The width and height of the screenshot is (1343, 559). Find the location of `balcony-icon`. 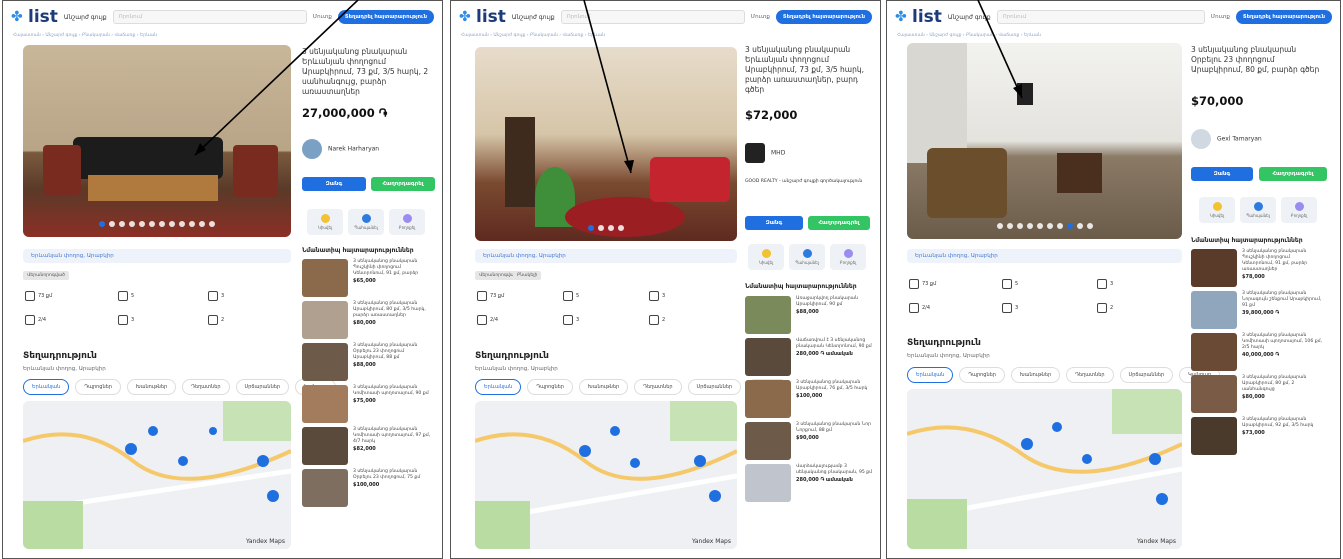

balcony-icon is located at coordinates (123, 320).